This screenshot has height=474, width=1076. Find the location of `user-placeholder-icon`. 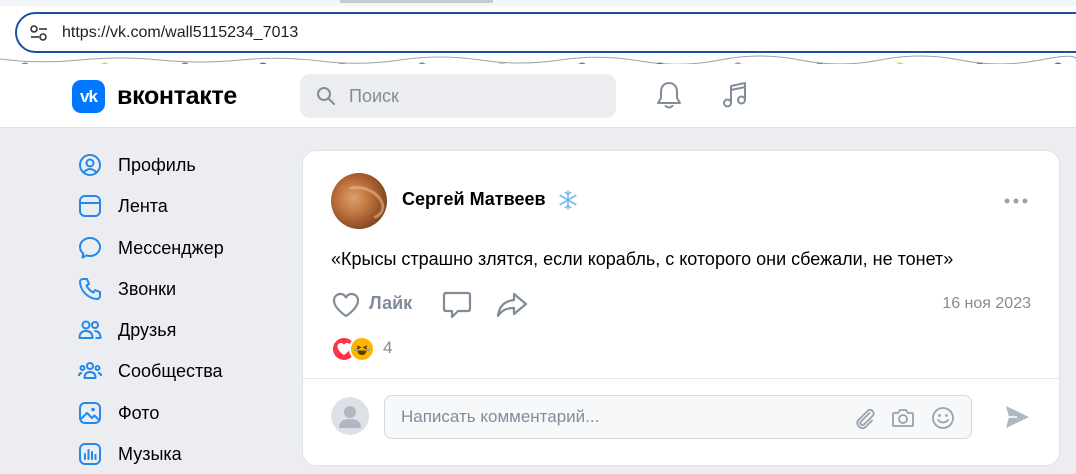

user-placeholder-icon is located at coordinates (350, 417).